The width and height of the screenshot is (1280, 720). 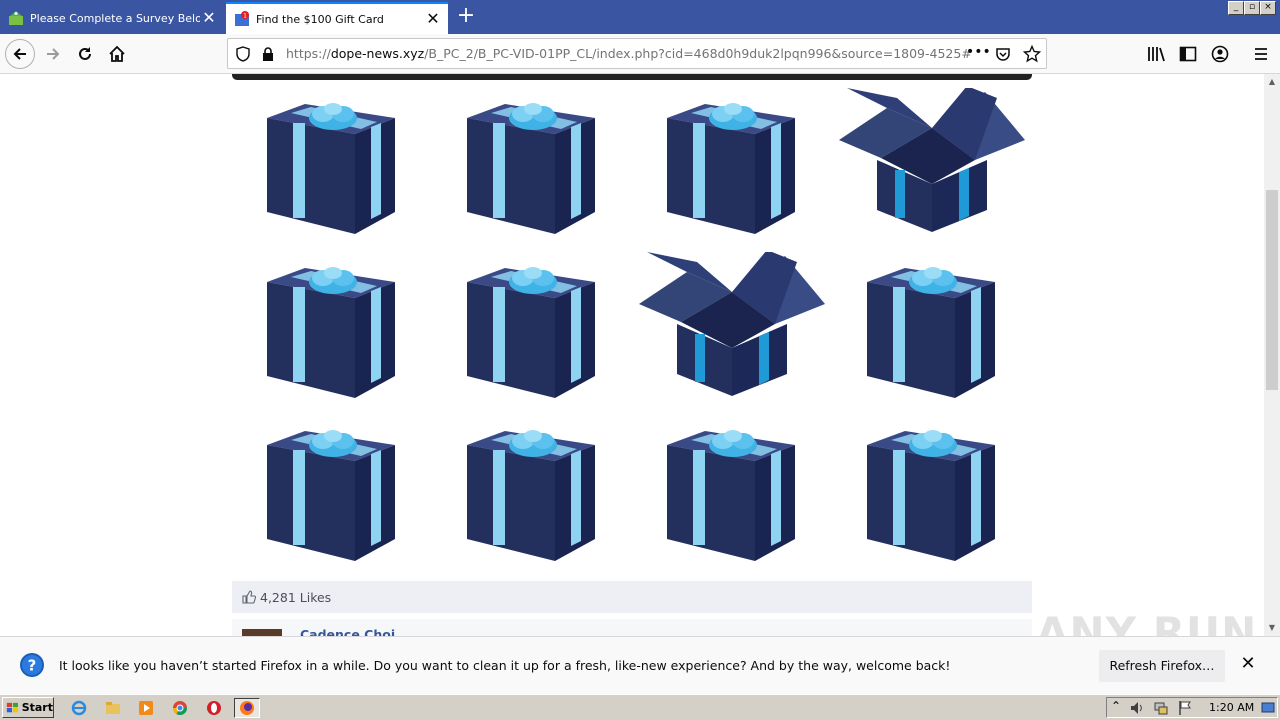 What do you see at coordinates (1272, 628) in the screenshot?
I see `scroll-down-arrow-icon: ▼` at bounding box center [1272, 628].